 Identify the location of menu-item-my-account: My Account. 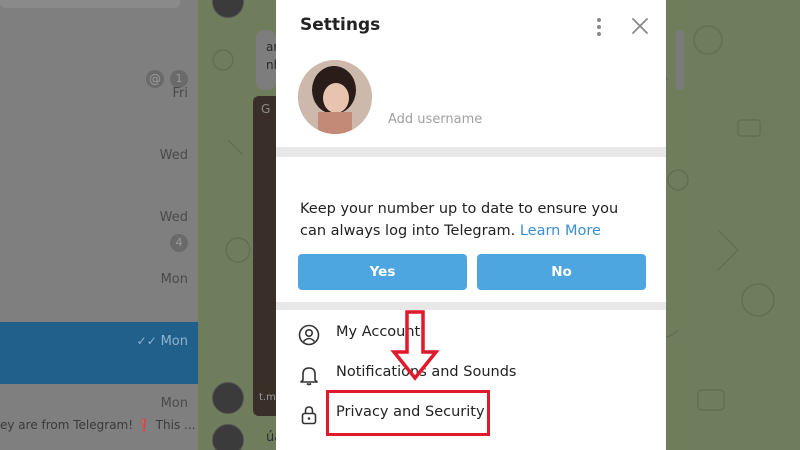
(471, 336).